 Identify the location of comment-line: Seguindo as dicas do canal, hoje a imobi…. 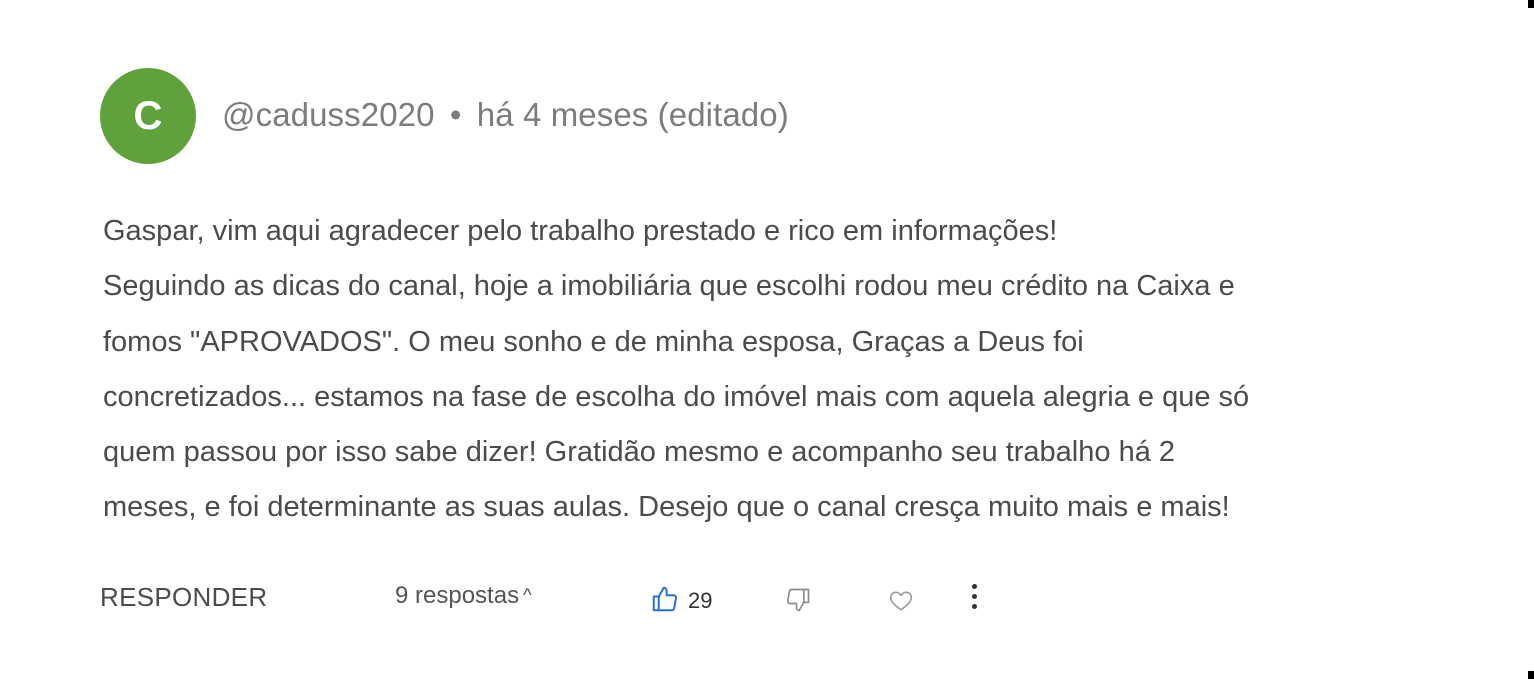
(669, 286).